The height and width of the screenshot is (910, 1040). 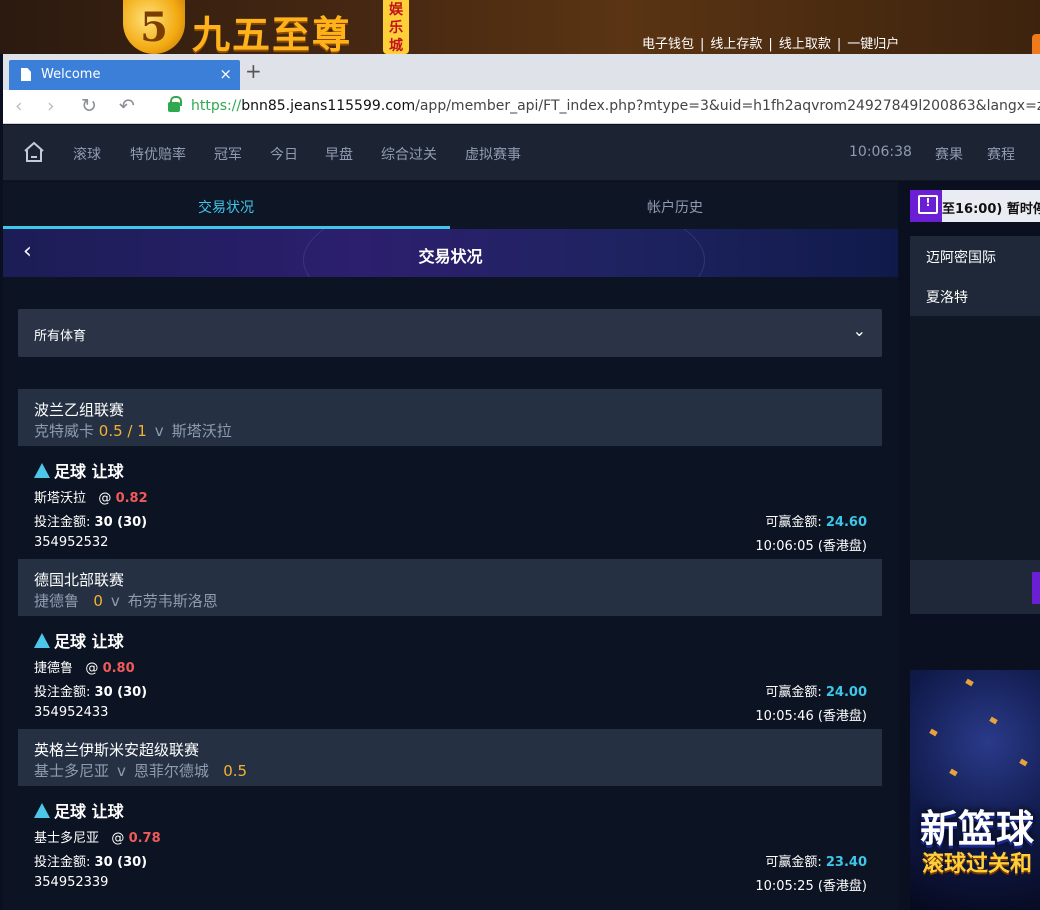 What do you see at coordinates (846, 692) in the screenshot?
I see `win-value: 24.00` at bounding box center [846, 692].